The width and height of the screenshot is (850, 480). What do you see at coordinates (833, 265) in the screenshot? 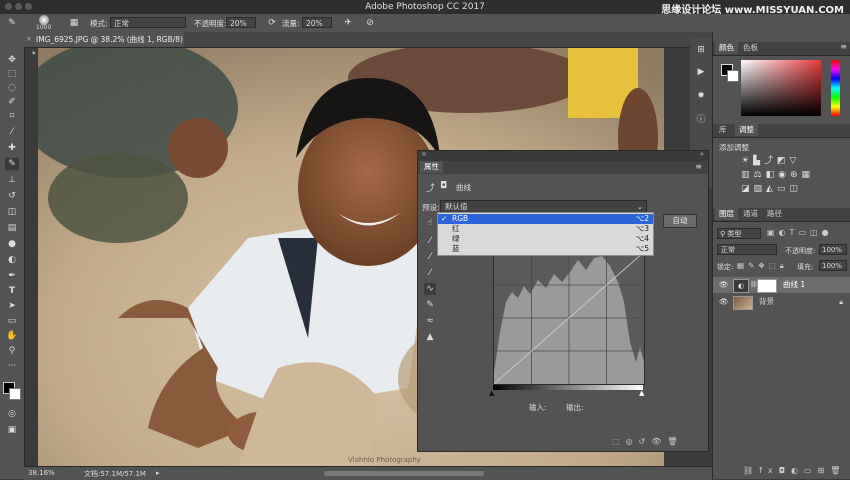
I see `fill-field: 100%` at bounding box center [833, 265].